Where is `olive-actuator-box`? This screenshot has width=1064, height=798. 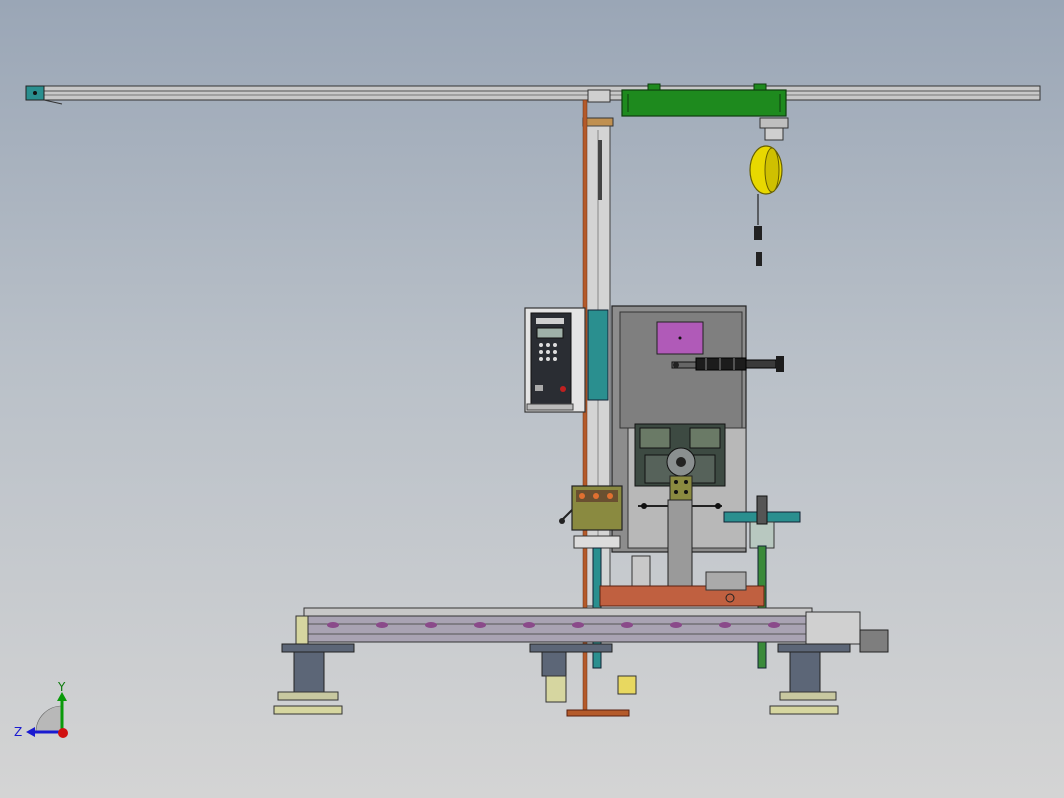
olive-actuator-box is located at coordinates (591, 517).